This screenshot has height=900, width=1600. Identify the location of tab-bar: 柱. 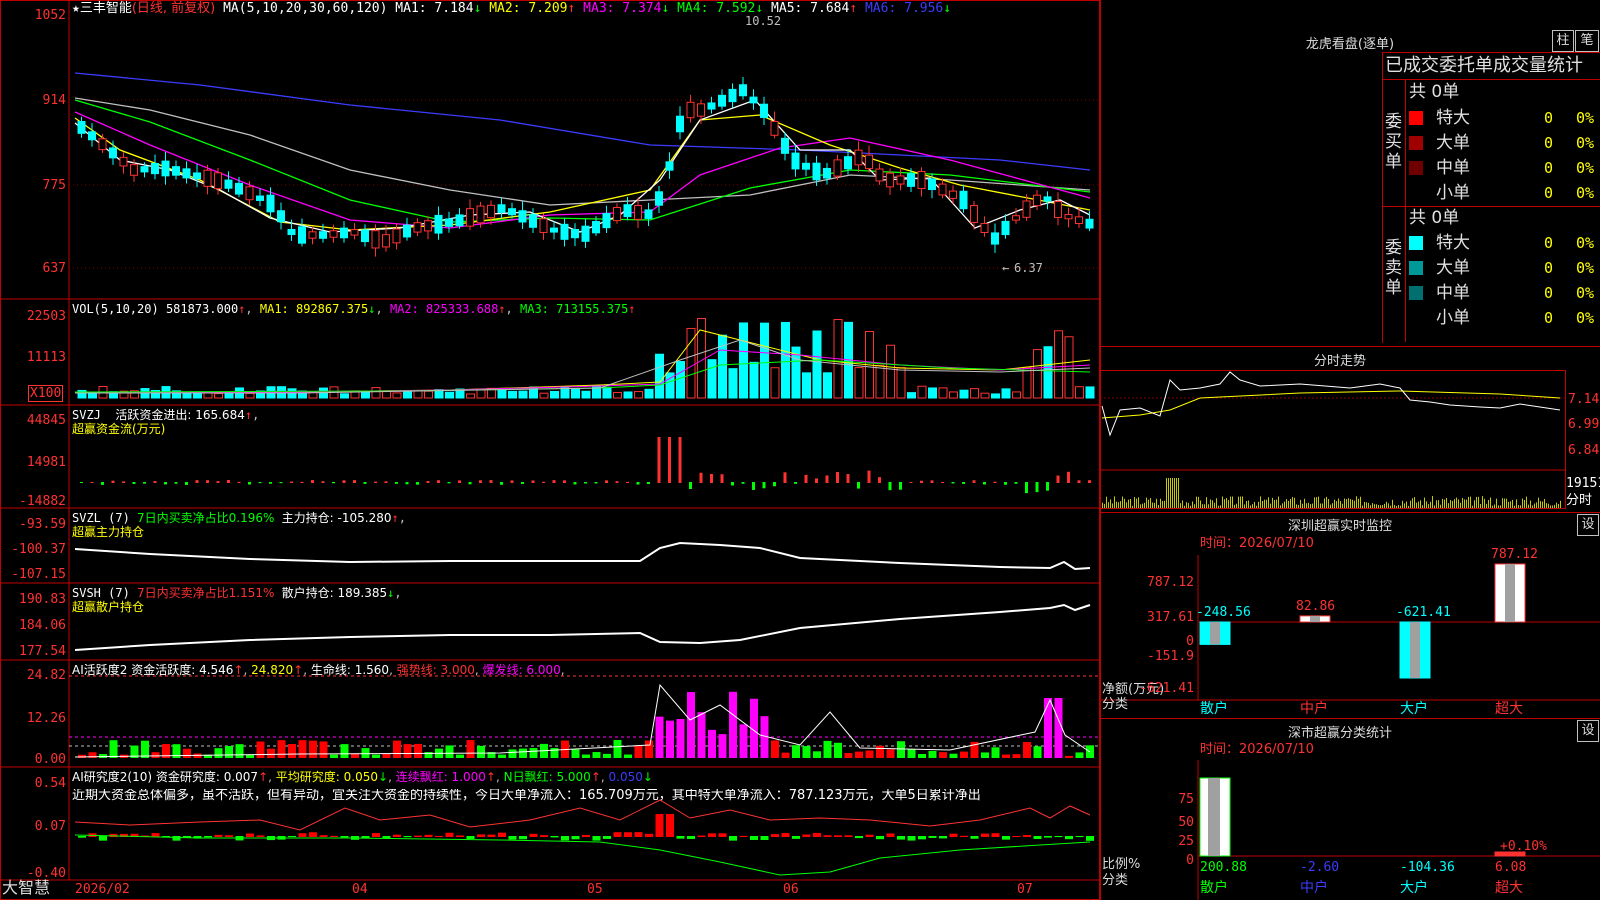
(1563, 41).